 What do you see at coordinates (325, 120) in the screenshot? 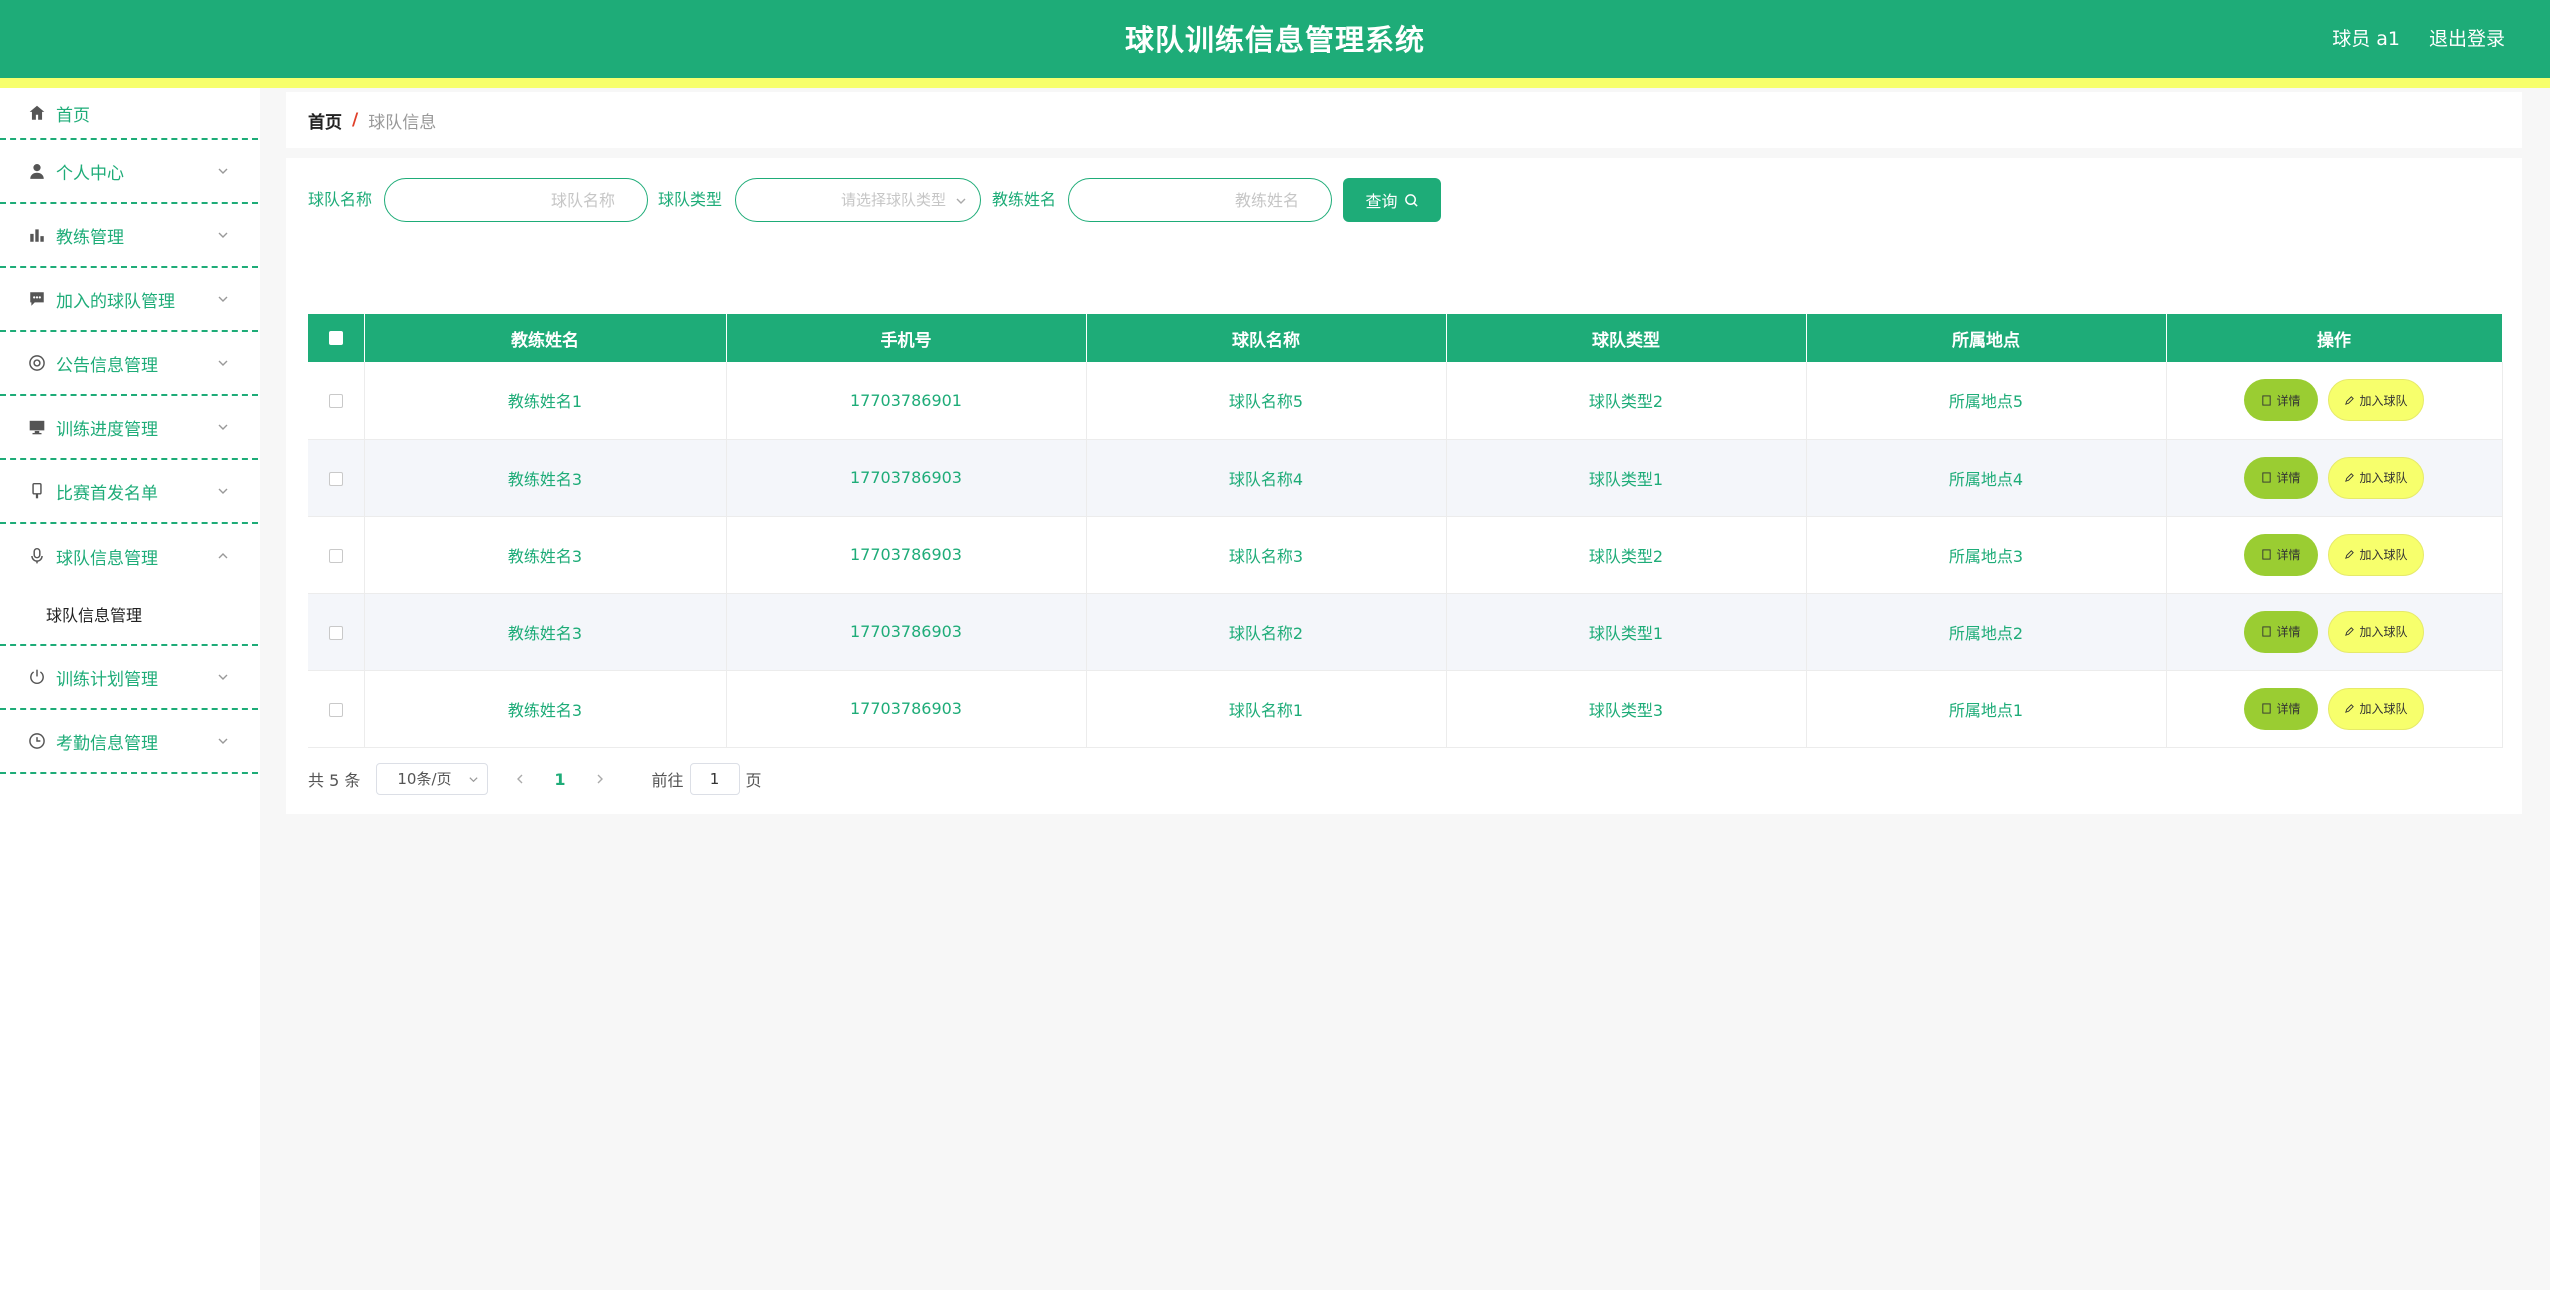
I see `breadcrumb-home: 首页` at bounding box center [325, 120].